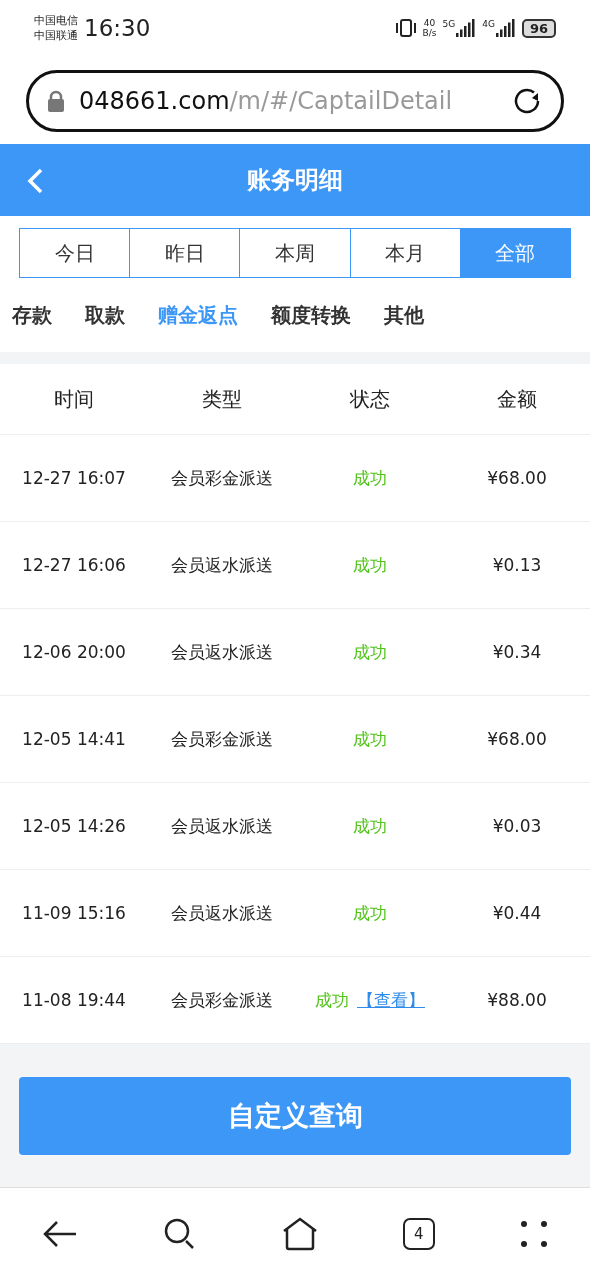  Describe the element at coordinates (517, 565) in the screenshot. I see `table-cell-text: ¥0.13` at that location.